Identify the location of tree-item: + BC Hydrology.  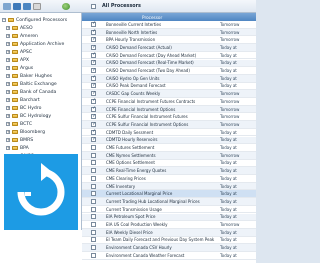
(28, 116).